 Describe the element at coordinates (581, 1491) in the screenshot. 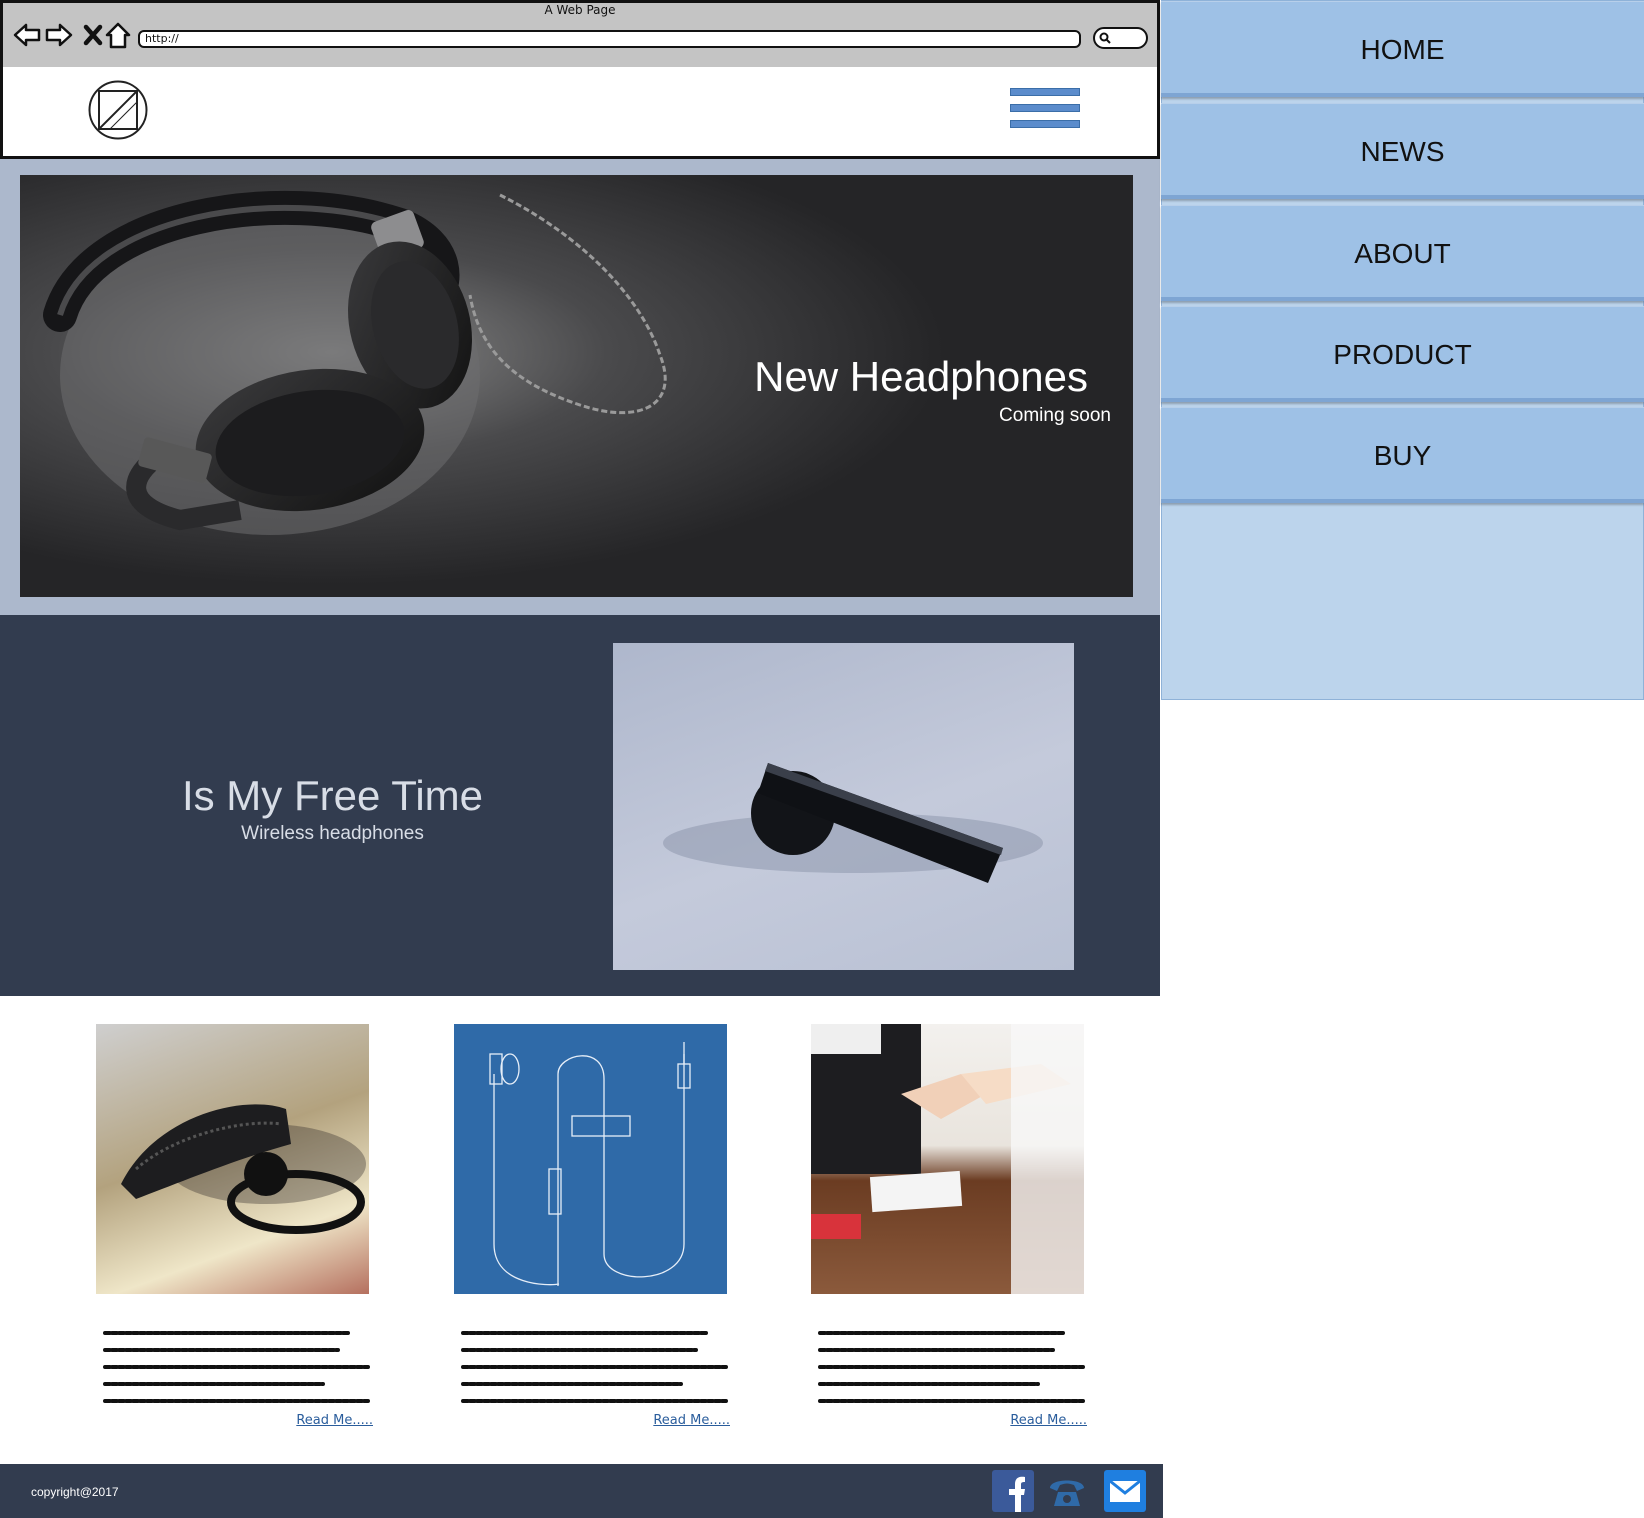

I see `footer: copyright@2017` at that location.